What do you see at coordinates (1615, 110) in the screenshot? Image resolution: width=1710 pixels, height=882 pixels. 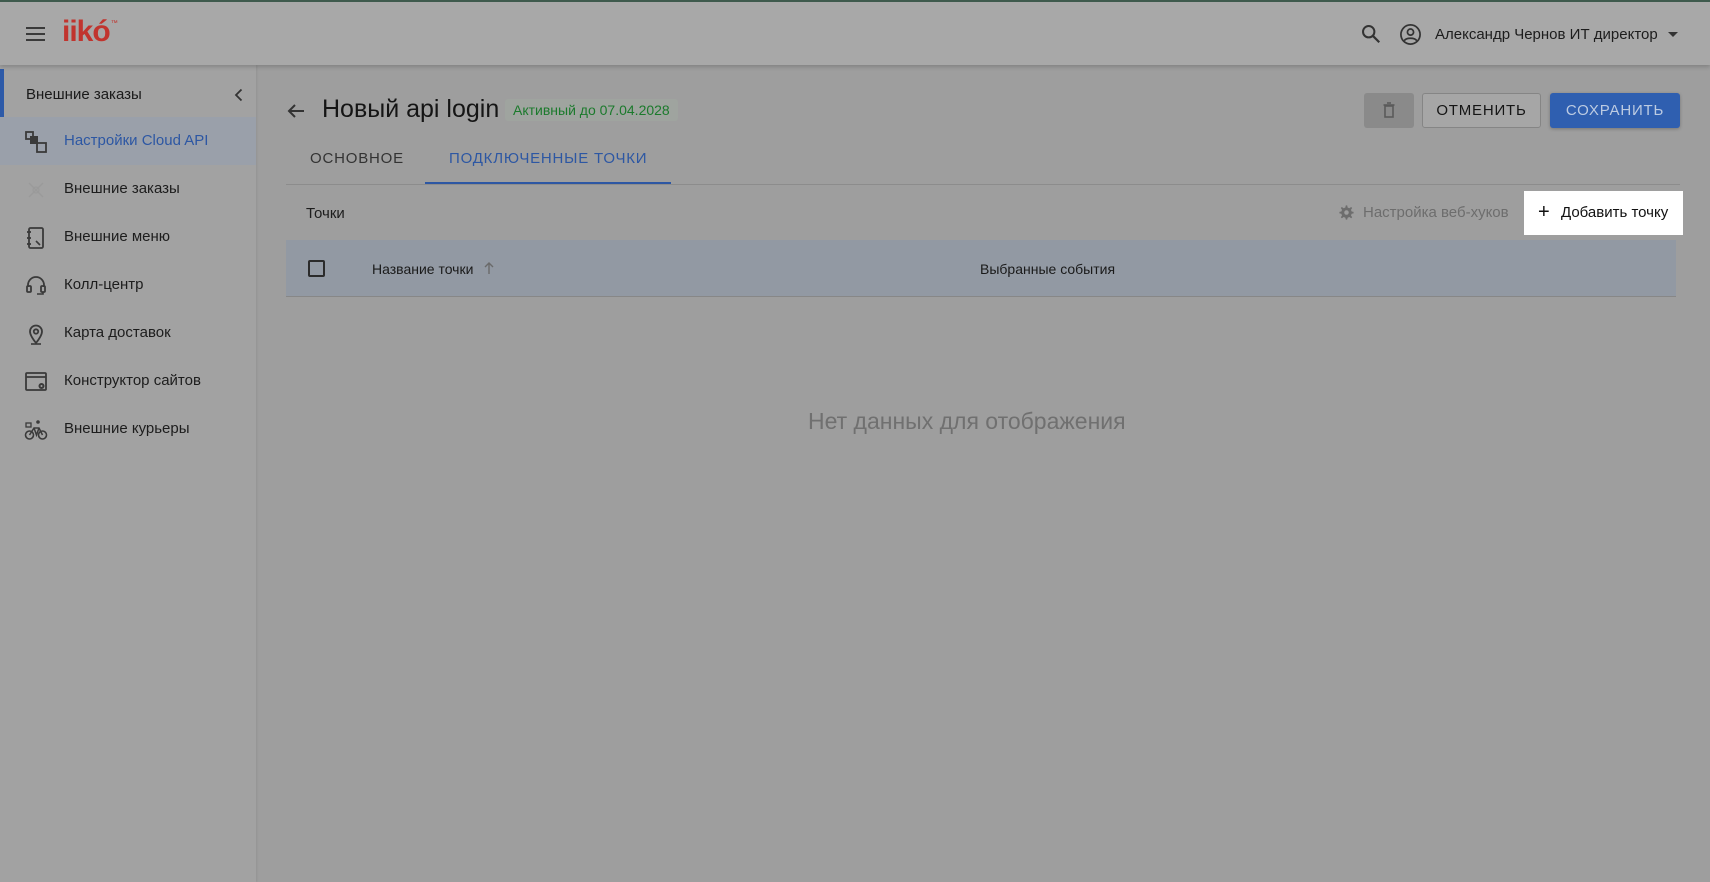 I see `save-button: СОХРАНИТЬ` at bounding box center [1615, 110].